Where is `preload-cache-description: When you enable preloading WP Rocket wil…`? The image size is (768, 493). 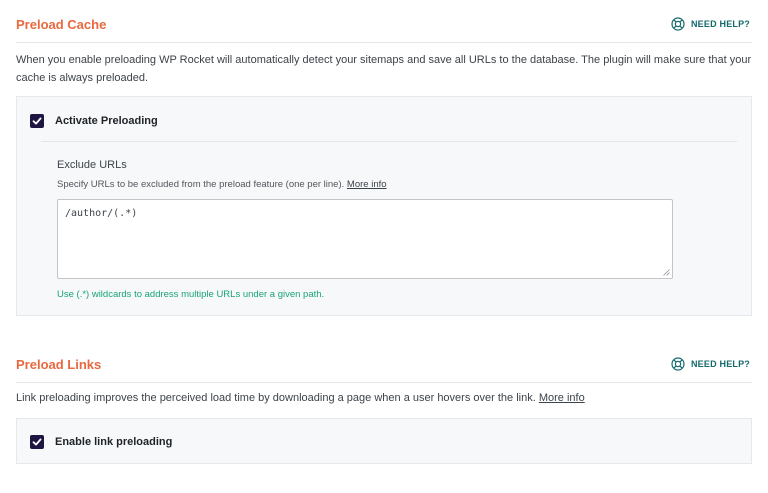 preload-cache-description: When you enable preloading WP Rocket wil… is located at coordinates (384, 69).